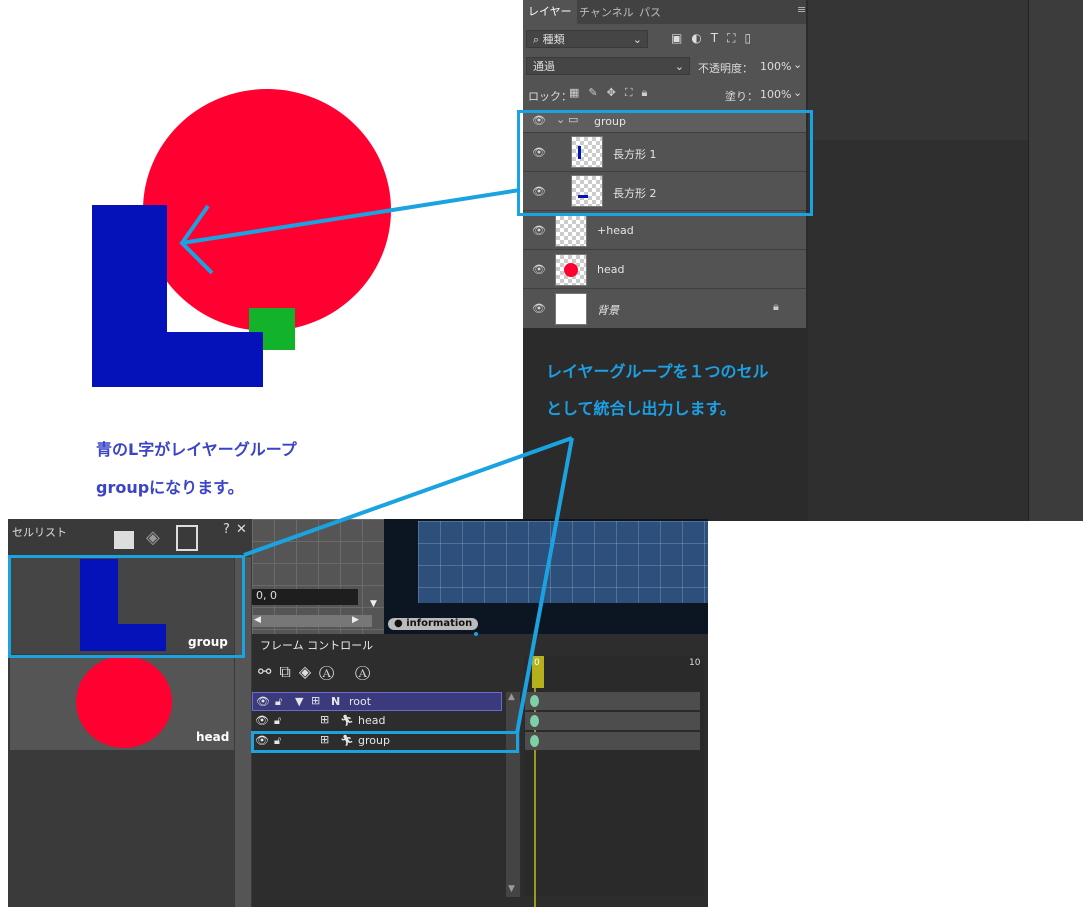 This screenshot has width=1083, height=907. Describe the element at coordinates (476, 634) in the screenshot. I see `indicator-dot` at that location.